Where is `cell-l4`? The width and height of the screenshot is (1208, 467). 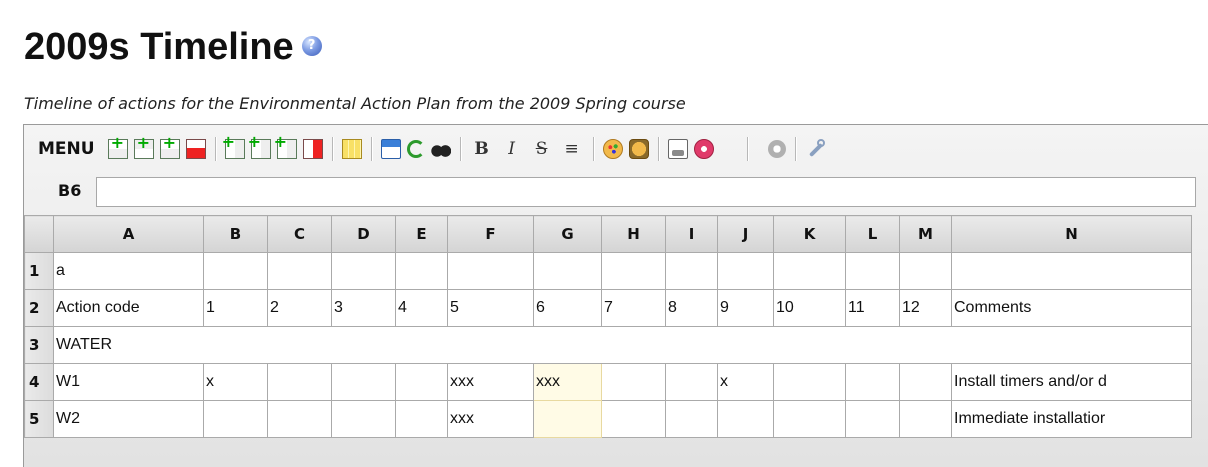 cell-l4 is located at coordinates (872, 382).